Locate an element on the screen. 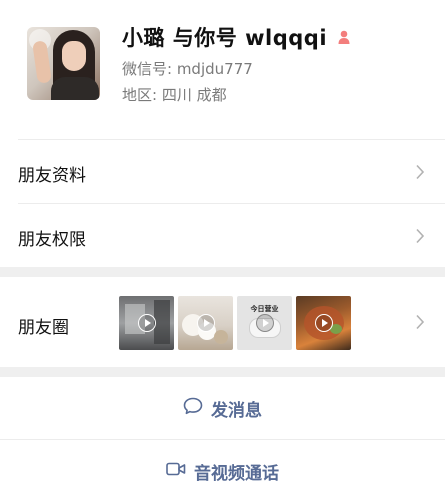  name-row: 小璐 与你号 wlqqqi is located at coordinates (237, 37).